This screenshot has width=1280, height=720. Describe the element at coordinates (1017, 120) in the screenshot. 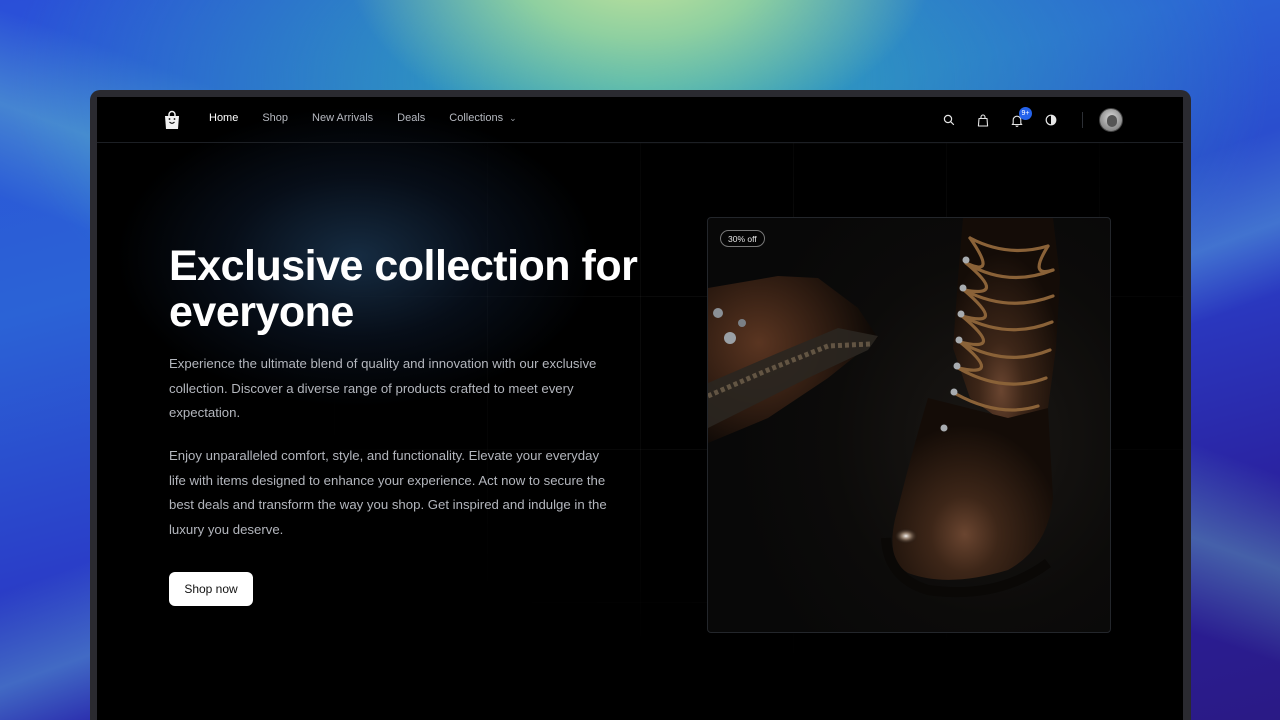

I see `notifications-button: 9+` at that location.